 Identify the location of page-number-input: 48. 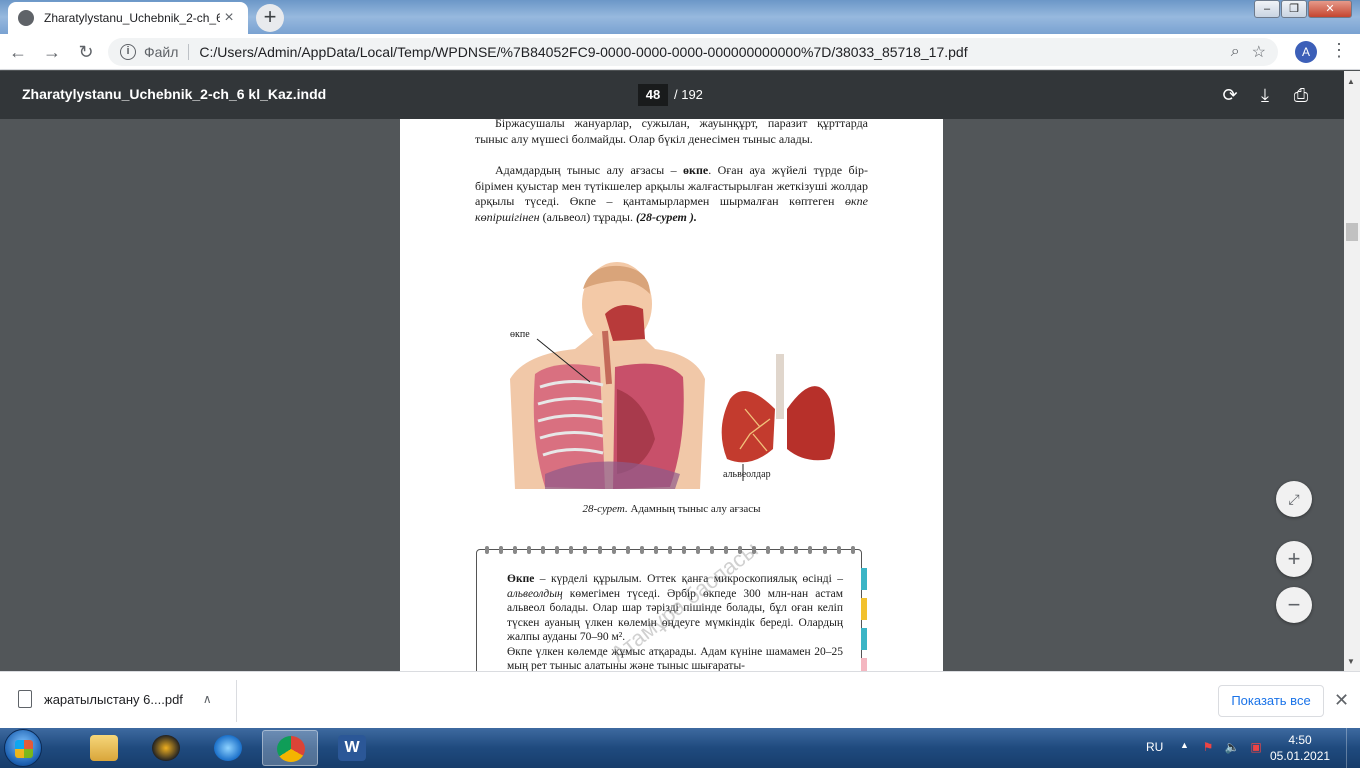
(653, 95).